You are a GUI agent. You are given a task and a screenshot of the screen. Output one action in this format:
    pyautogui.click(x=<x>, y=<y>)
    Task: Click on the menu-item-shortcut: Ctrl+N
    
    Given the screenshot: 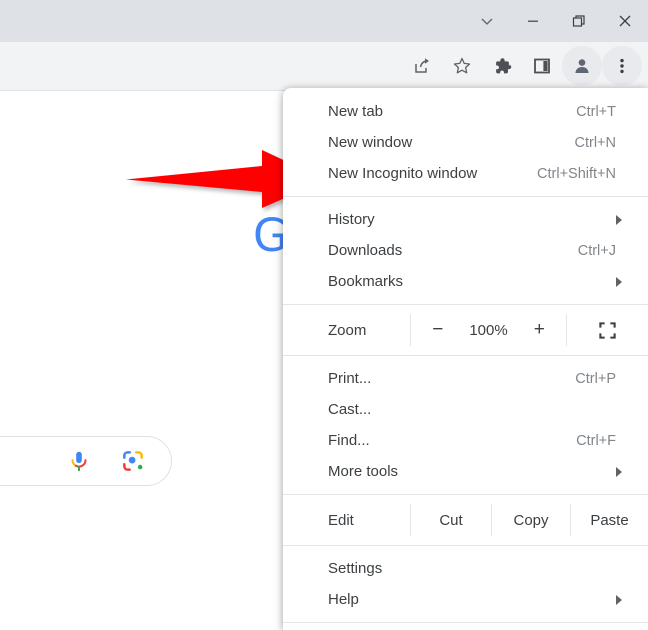 What is the action you would take?
    pyautogui.click(x=595, y=142)
    